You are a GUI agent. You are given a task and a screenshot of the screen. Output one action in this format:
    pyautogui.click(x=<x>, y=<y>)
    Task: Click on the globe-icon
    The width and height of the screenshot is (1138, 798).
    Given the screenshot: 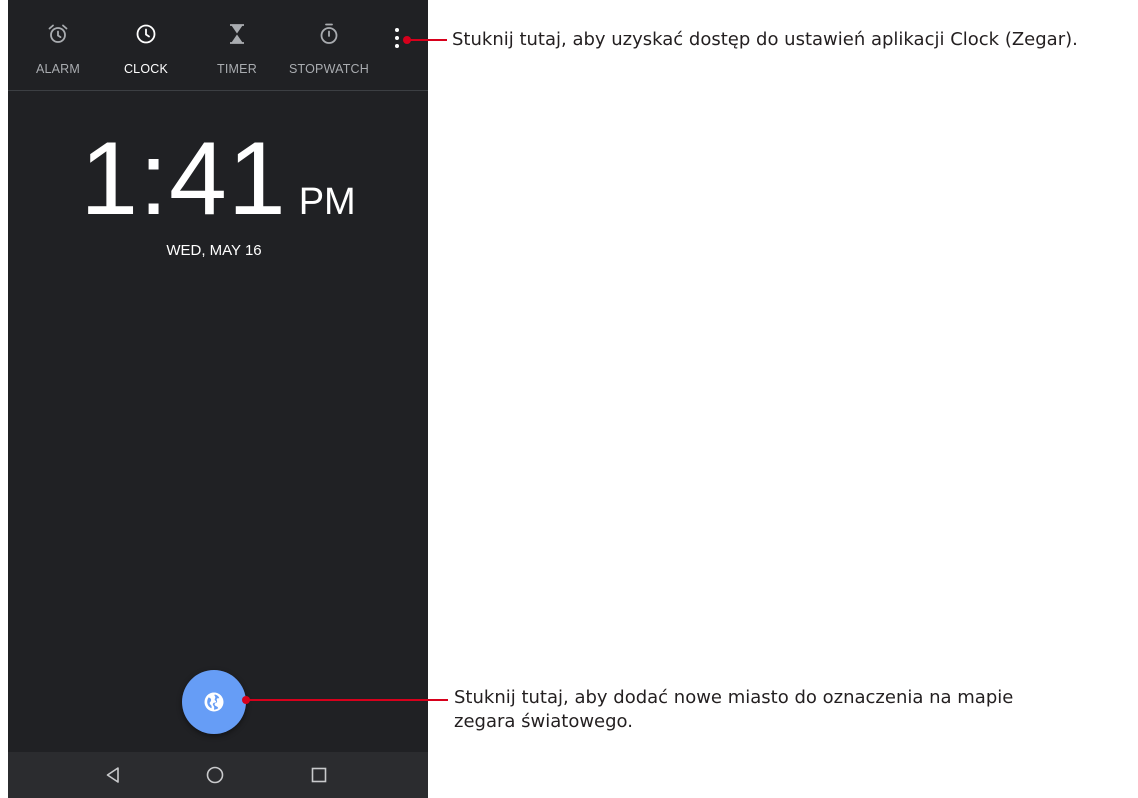 What is the action you would take?
    pyautogui.click(x=214, y=702)
    